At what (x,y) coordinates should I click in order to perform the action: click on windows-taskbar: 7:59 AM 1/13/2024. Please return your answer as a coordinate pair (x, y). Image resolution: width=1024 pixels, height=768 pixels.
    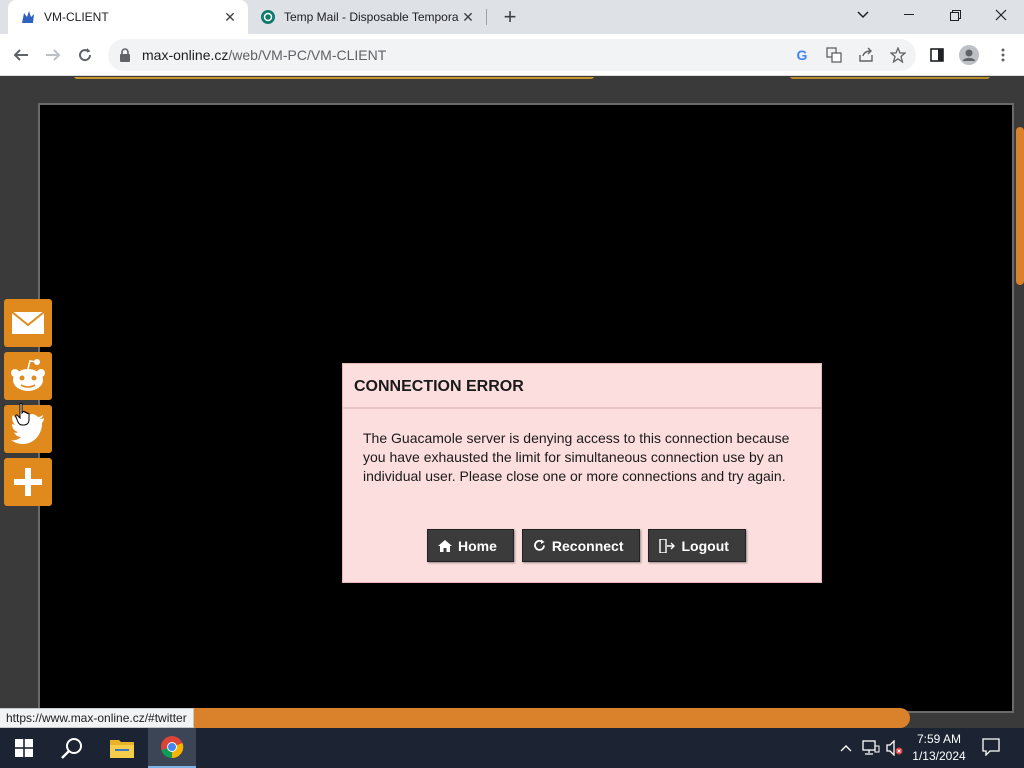
    Looking at the image, I should click on (512, 748).